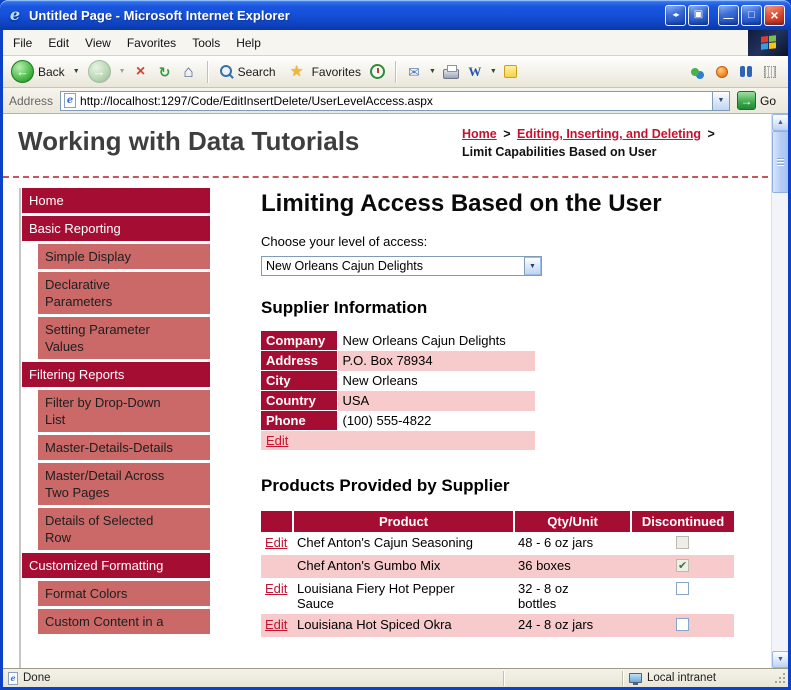 The height and width of the screenshot is (690, 791). What do you see at coordinates (256, 71) in the screenshot?
I see `search-label: Search` at bounding box center [256, 71].